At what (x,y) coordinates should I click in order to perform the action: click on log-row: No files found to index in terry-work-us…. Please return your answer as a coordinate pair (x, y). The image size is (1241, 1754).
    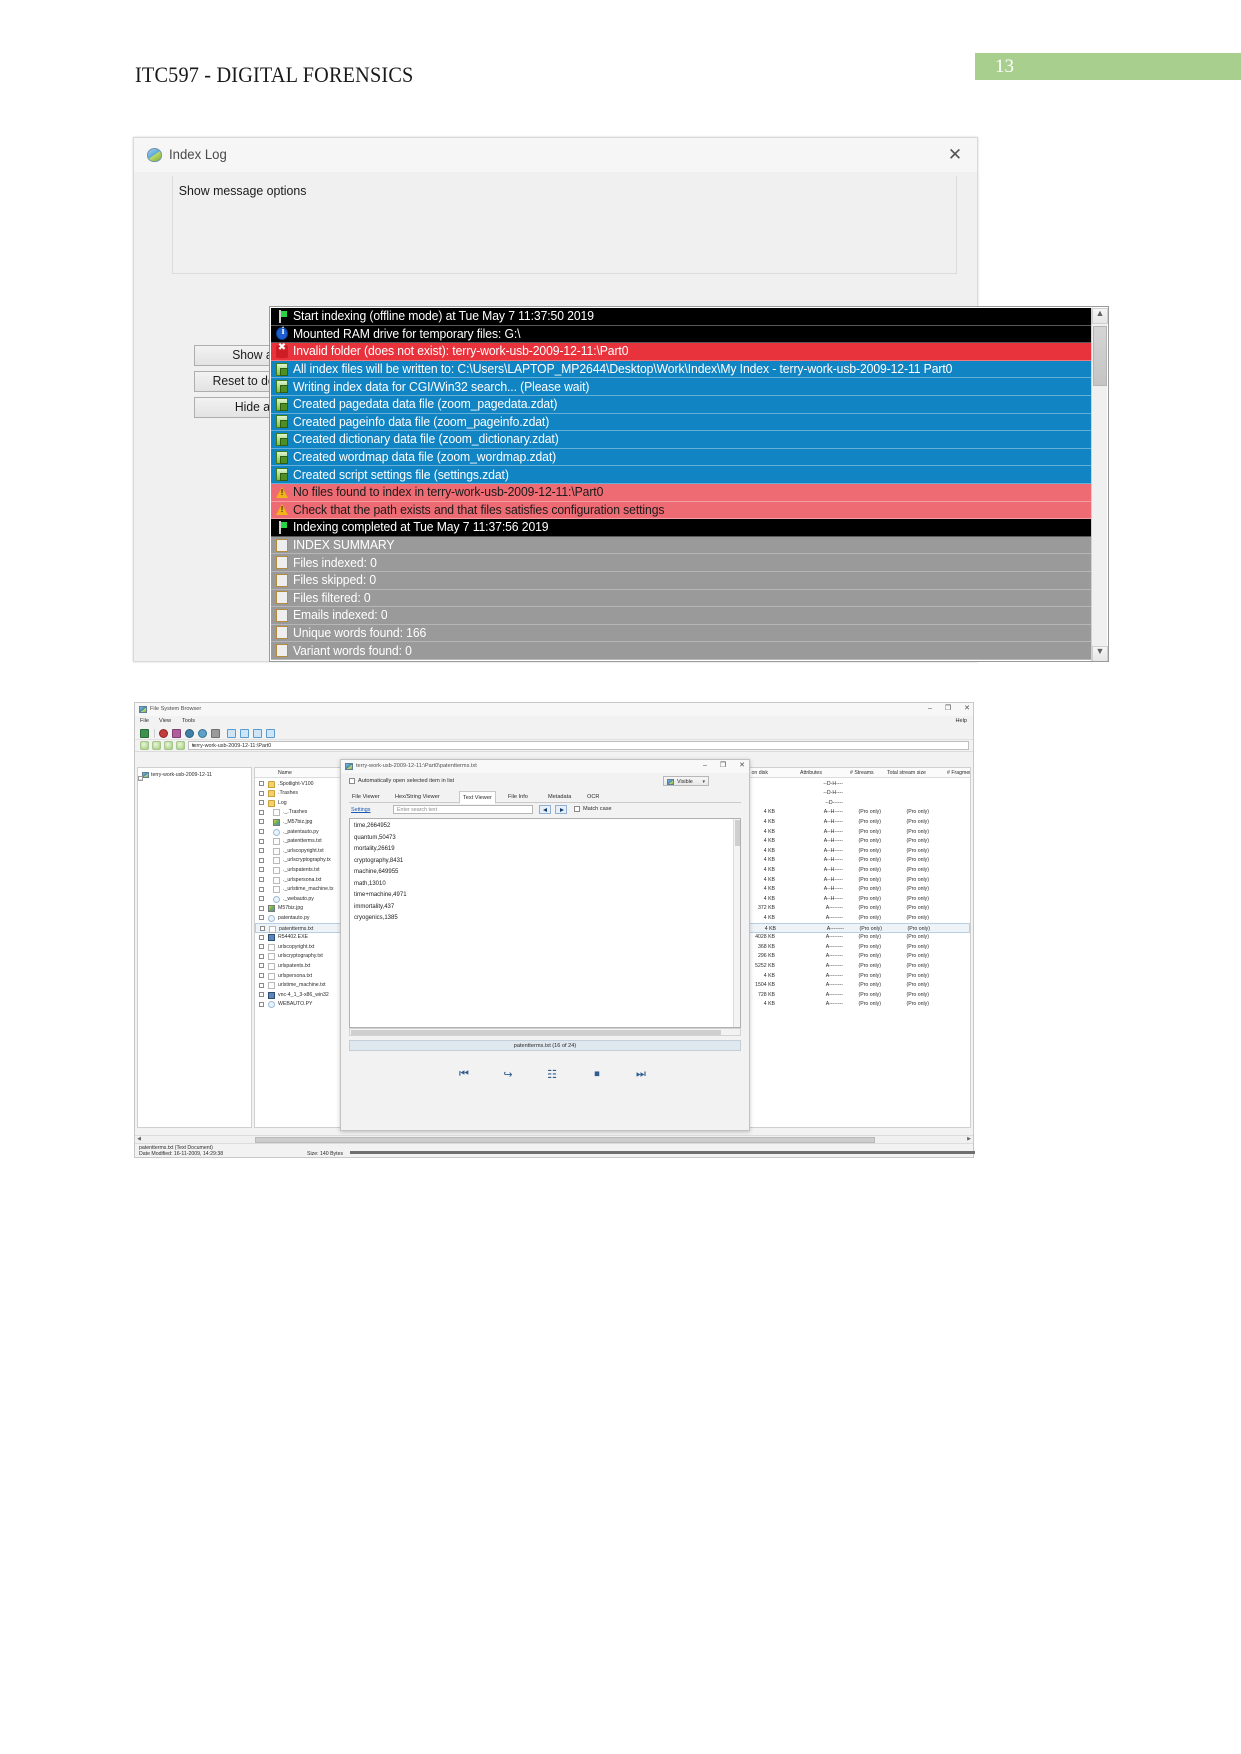
    Looking at the image, I should click on (682, 492).